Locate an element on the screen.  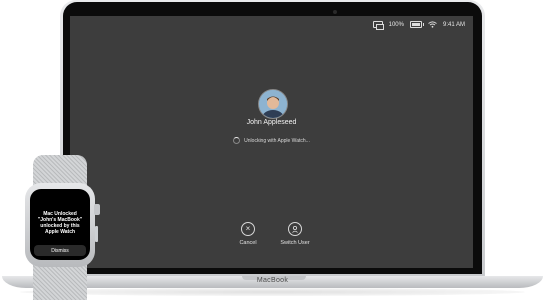
menu-bar: 100% 9:41 AM is located at coordinates (418, 25).